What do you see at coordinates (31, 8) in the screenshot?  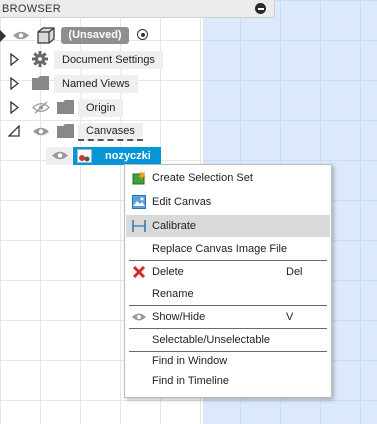 I see `browser-title: BROWSER` at bounding box center [31, 8].